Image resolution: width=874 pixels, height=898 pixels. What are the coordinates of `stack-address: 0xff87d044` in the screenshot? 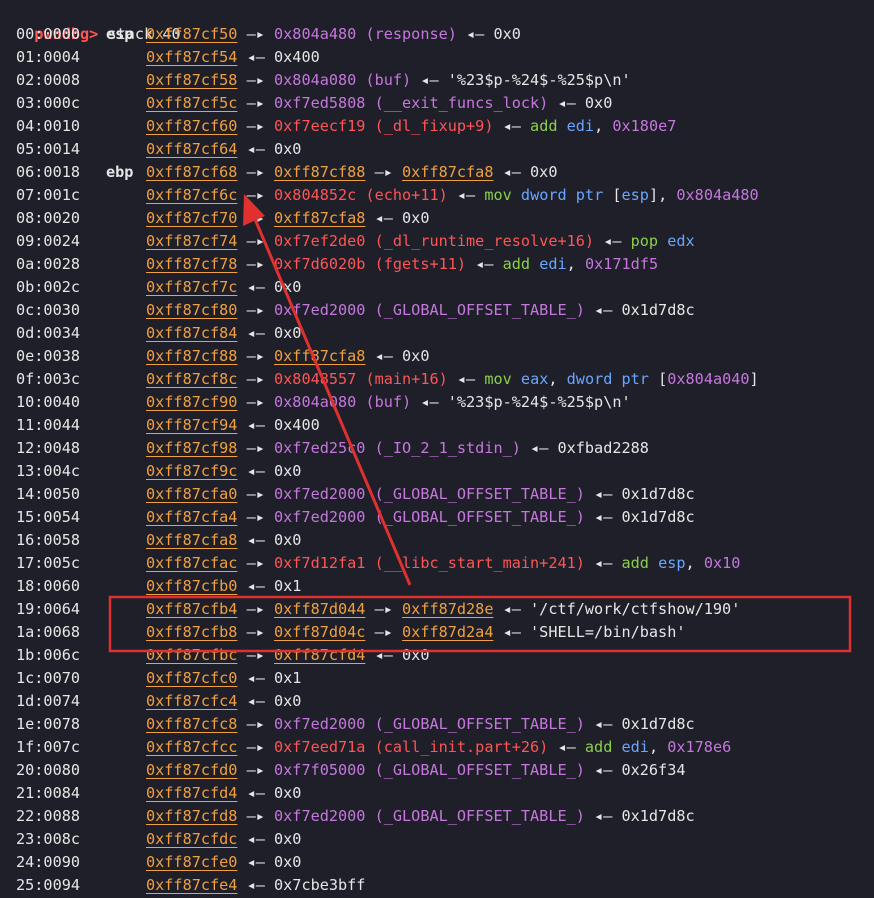 It's located at (320, 609).